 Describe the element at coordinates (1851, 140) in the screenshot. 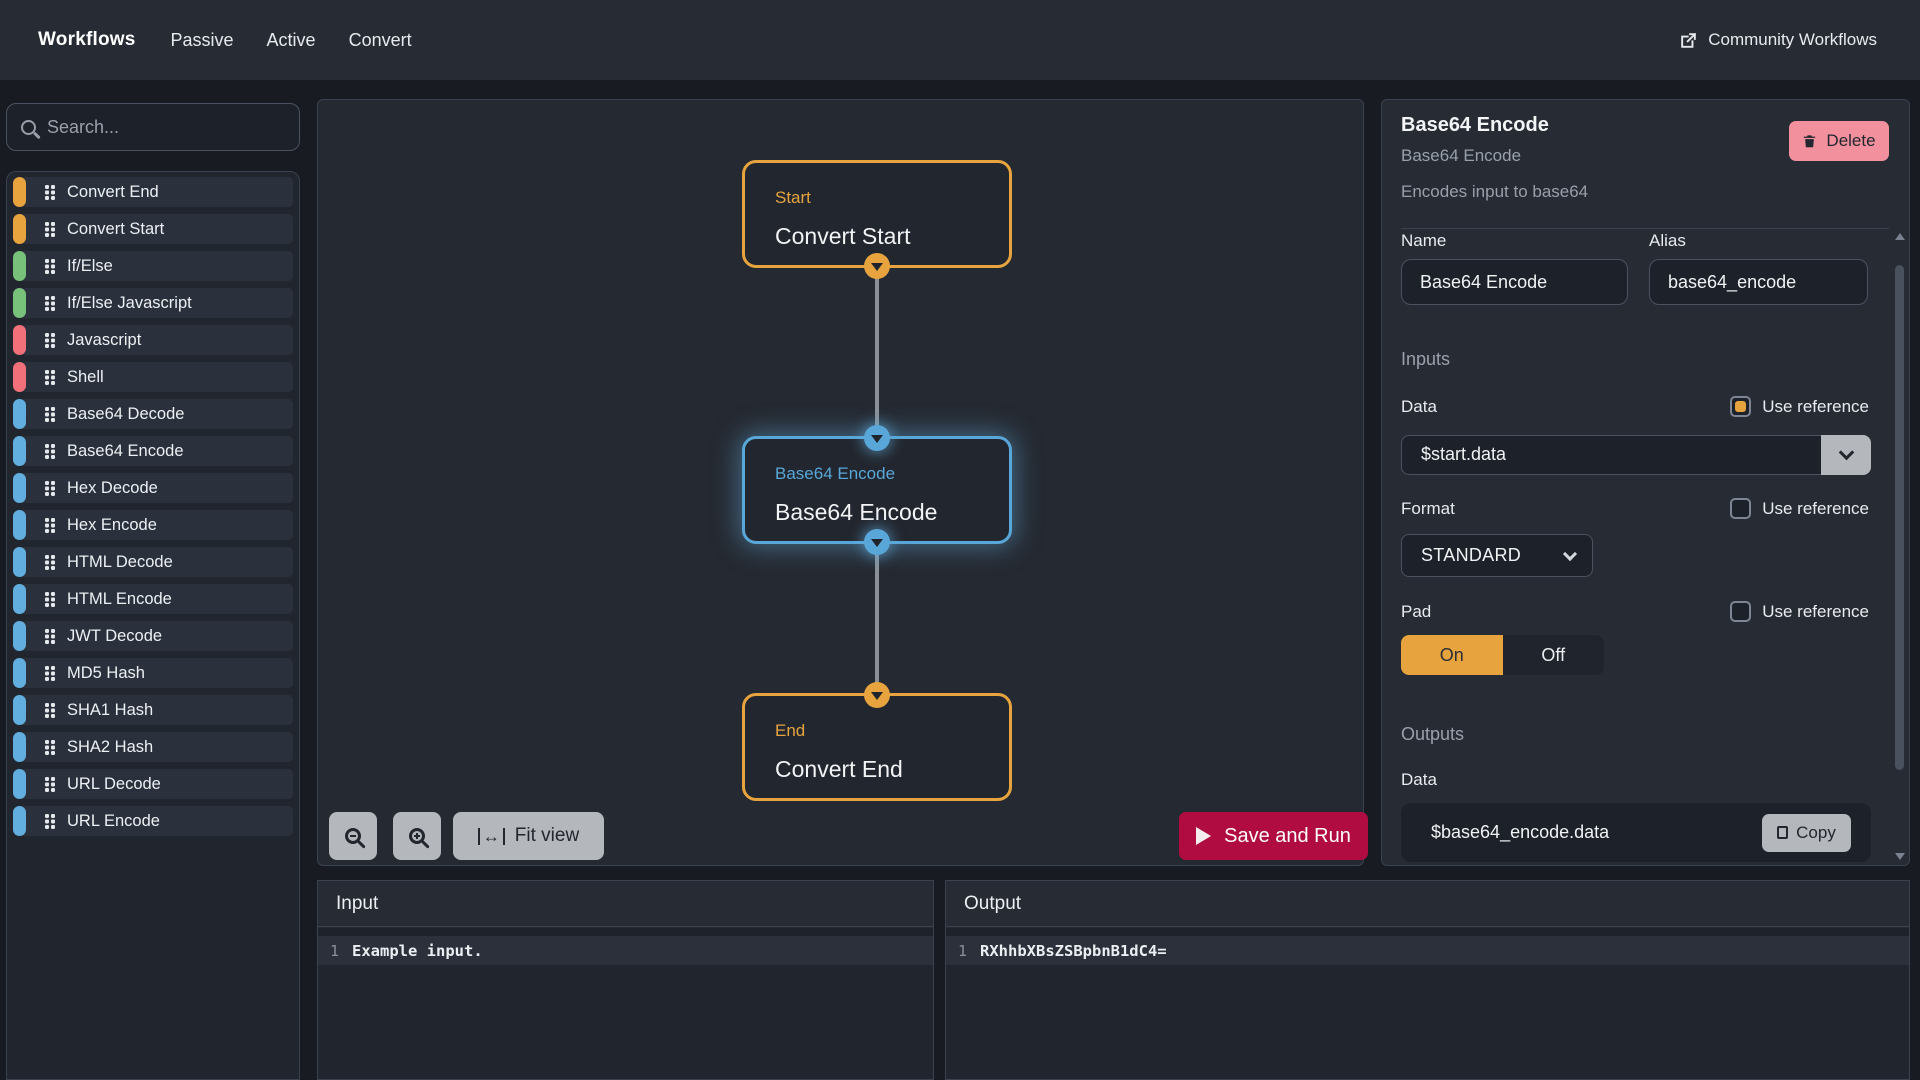

I see `delete-label: Delete` at that location.